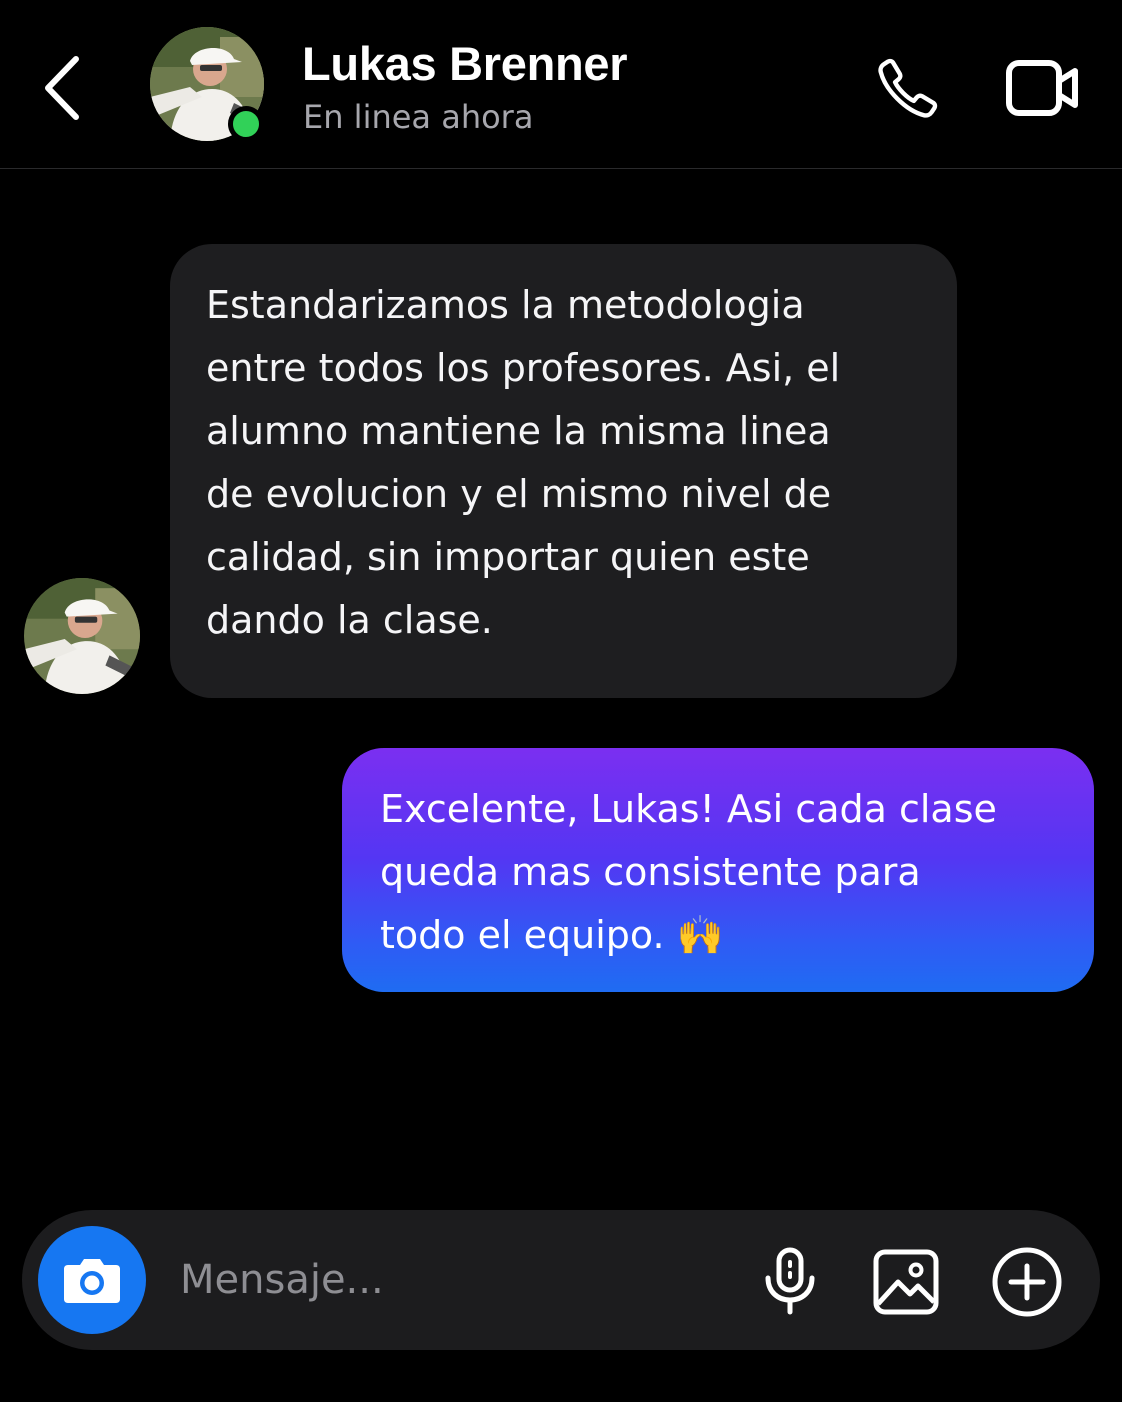 The image size is (1122, 1402). I want to click on back-button, so click(62, 88).